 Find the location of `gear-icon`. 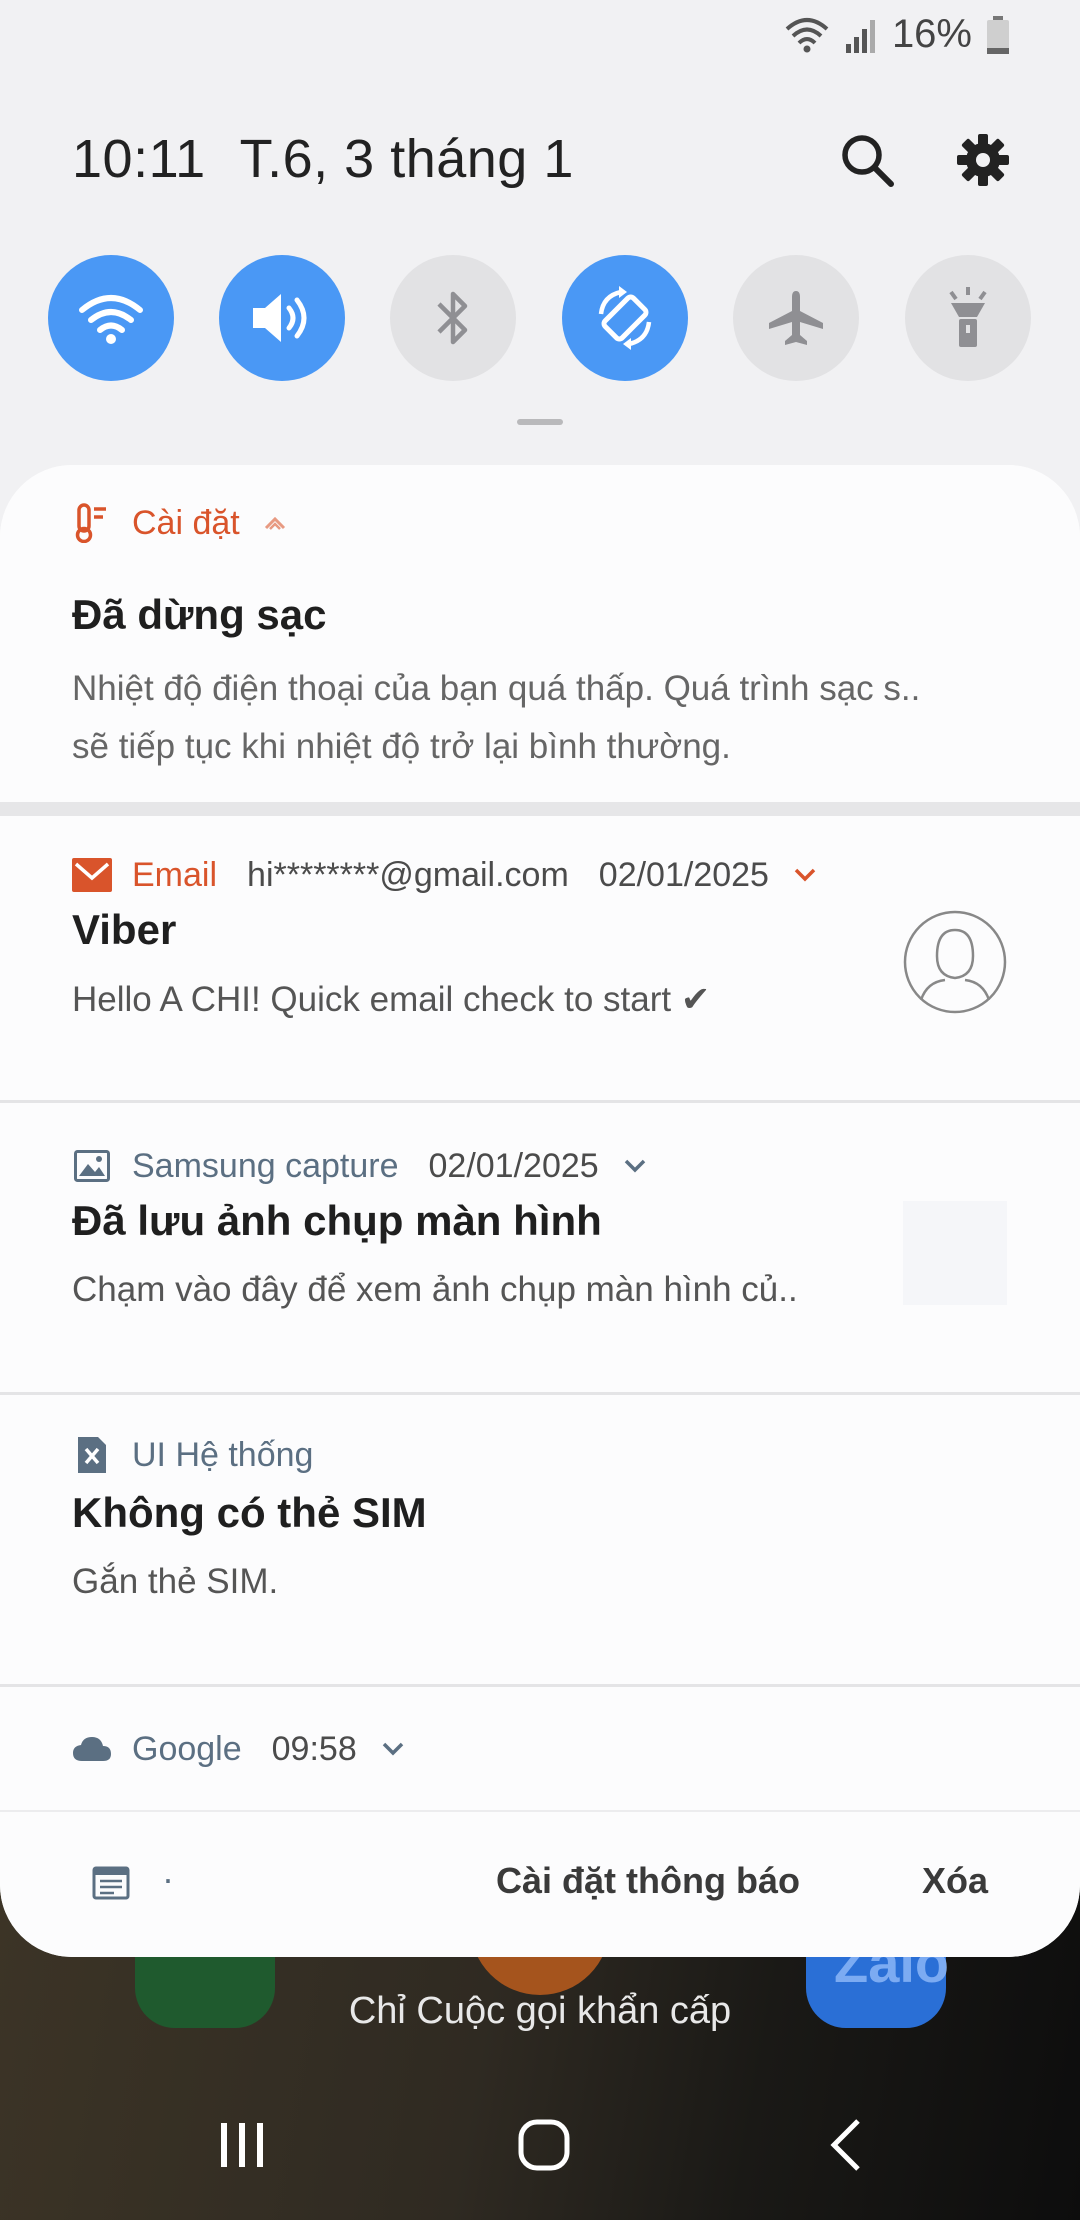

gear-icon is located at coordinates (983, 160).